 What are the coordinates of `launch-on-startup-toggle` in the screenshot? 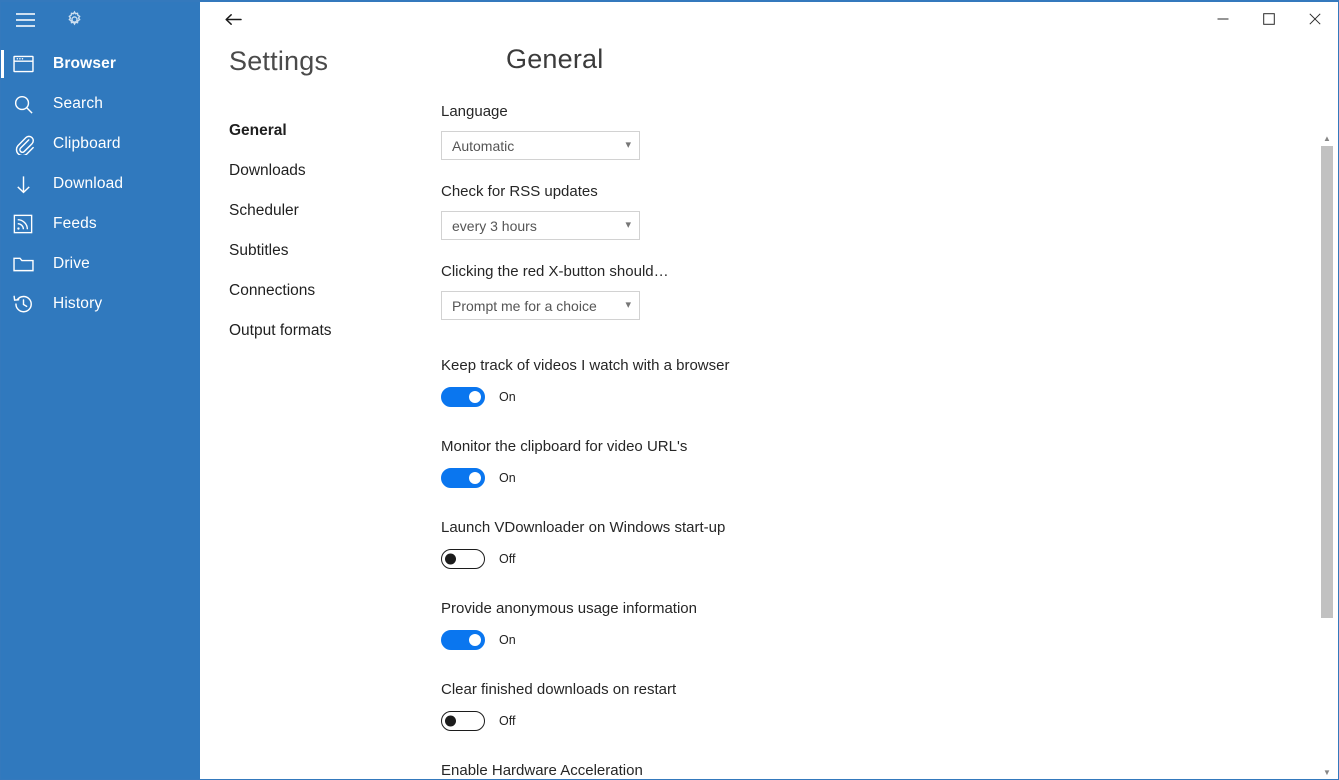 It's located at (463, 559).